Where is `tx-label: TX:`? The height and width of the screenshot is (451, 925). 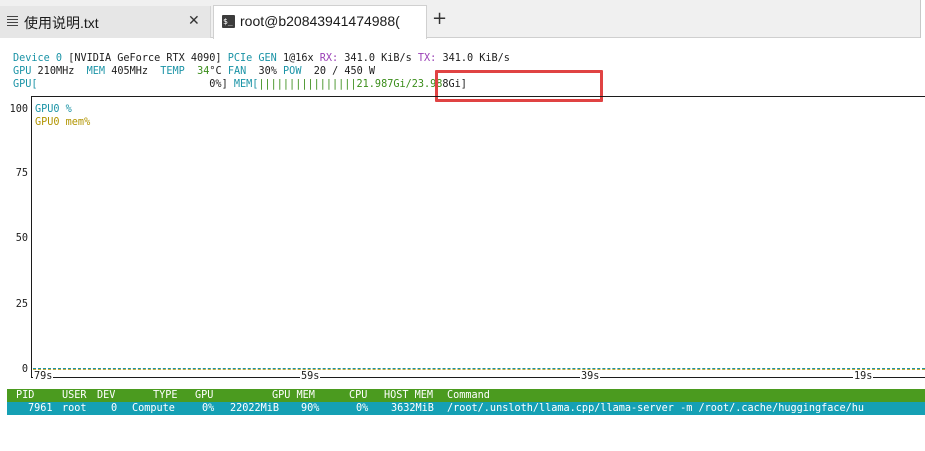
tx-label: TX: is located at coordinates (427, 58).